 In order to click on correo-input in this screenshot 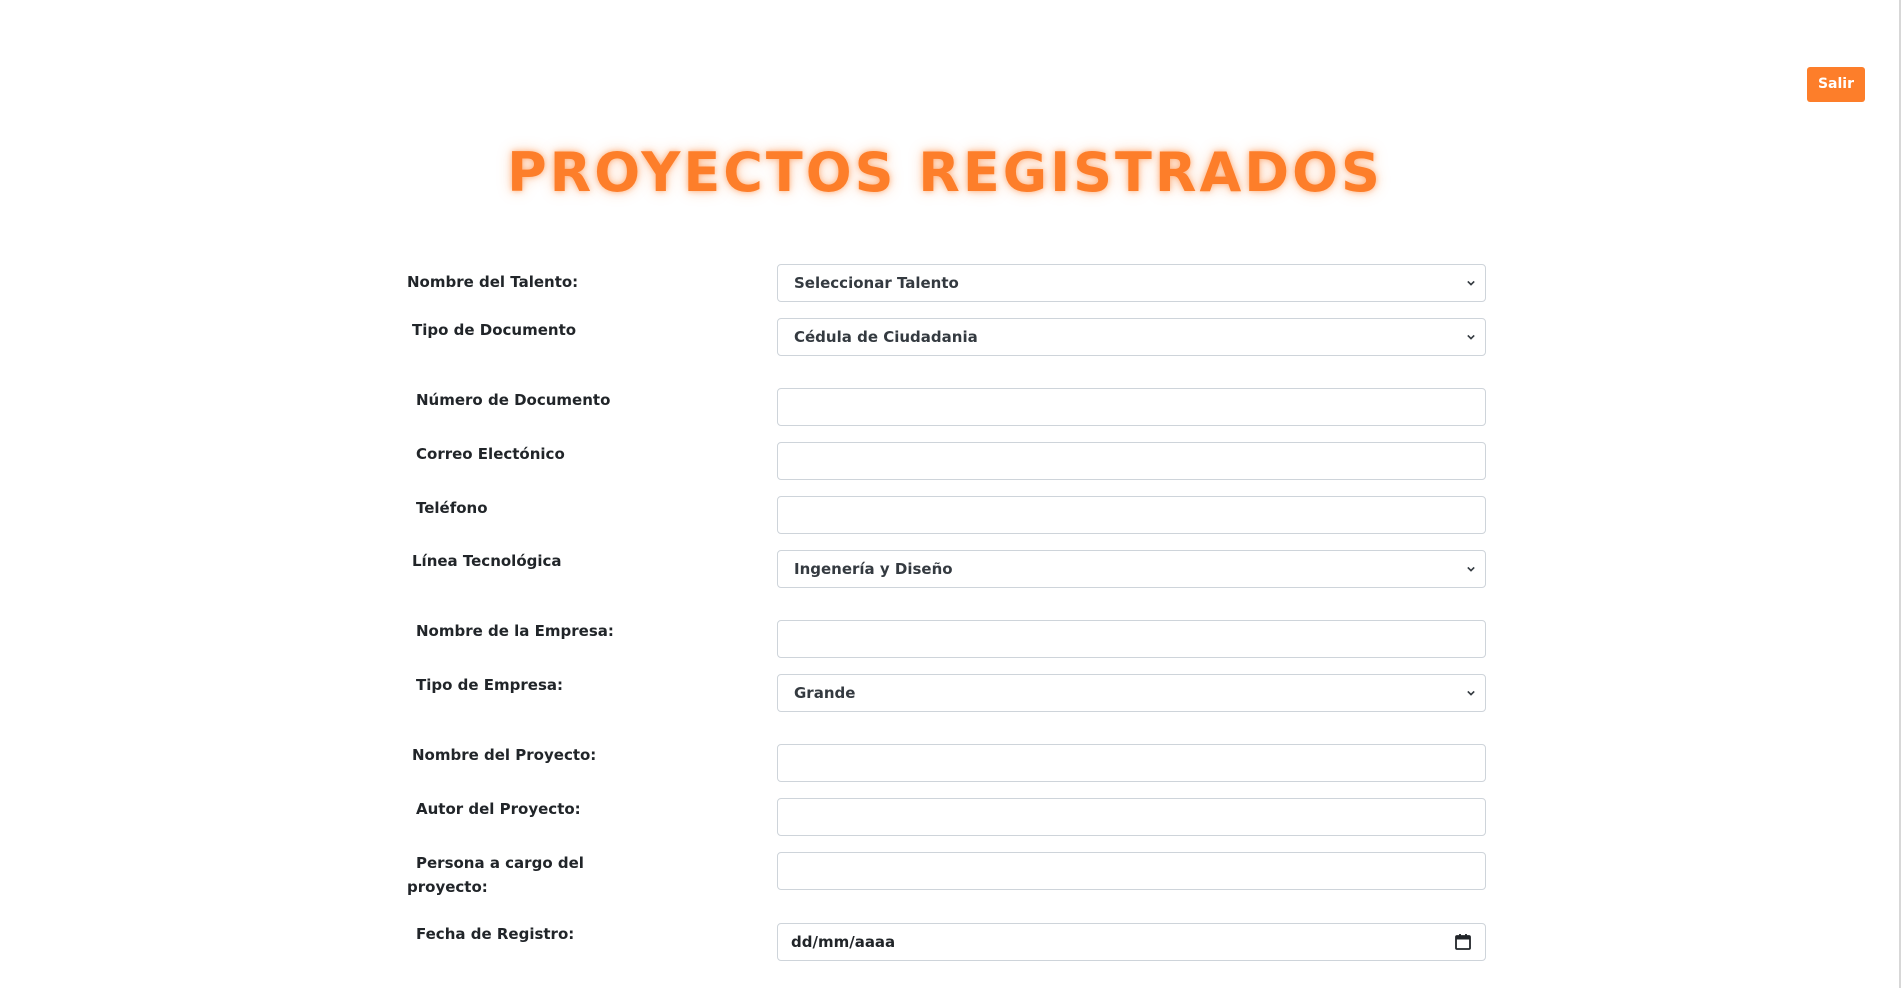, I will do `click(1131, 461)`.